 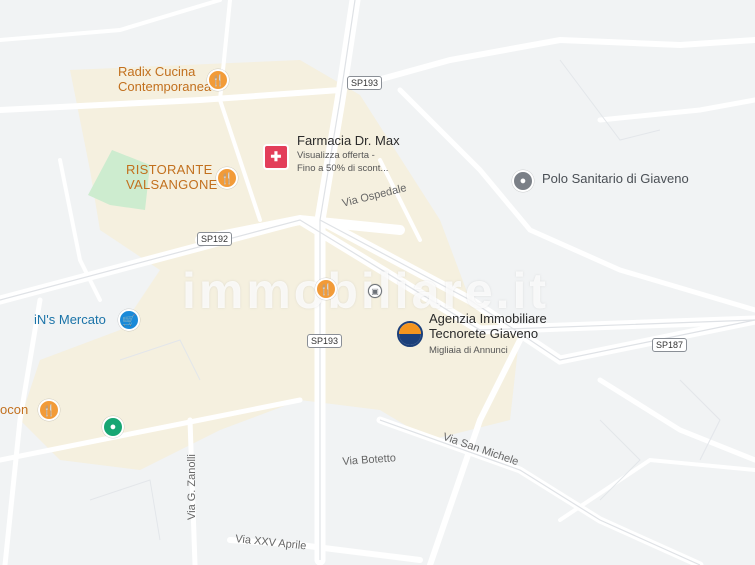 What do you see at coordinates (670, 345) in the screenshot?
I see `road-shield-sp187: SP187` at bounding box center [670, 345].